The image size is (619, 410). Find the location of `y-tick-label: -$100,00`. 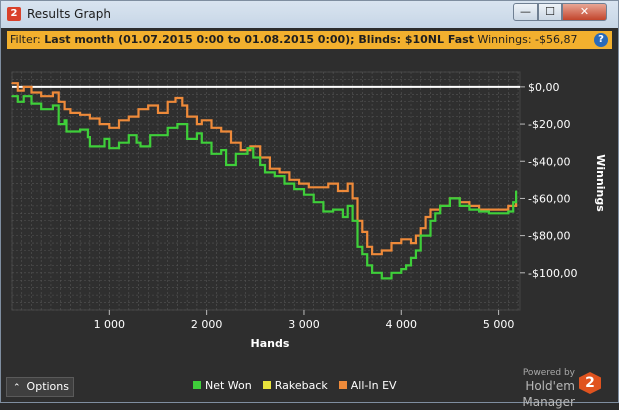

y-tick-label: -$100,00 is located at coordinates (552, 273).